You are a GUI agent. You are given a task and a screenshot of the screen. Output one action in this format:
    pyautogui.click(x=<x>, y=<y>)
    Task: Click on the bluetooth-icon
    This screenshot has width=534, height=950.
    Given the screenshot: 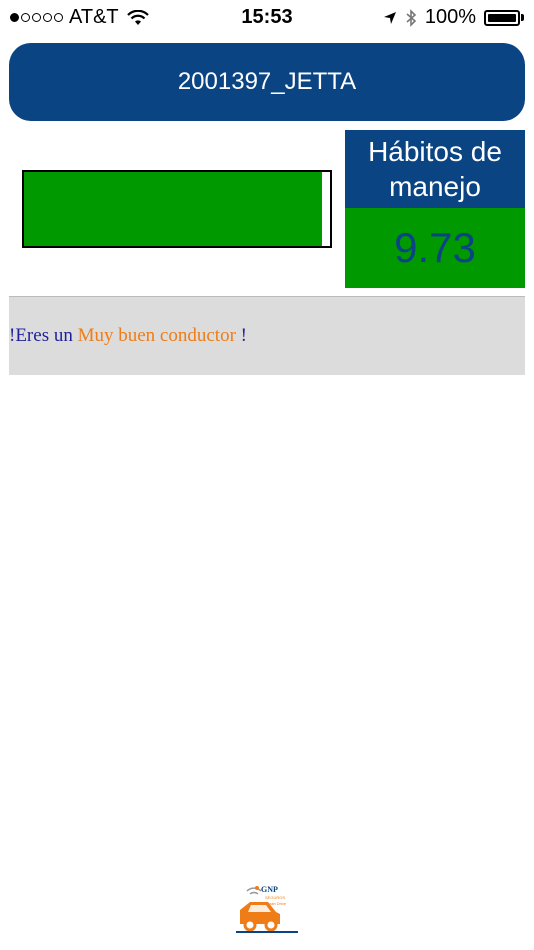 What is the action you would take?
    pyautogui.click(x=411, y=17)
    